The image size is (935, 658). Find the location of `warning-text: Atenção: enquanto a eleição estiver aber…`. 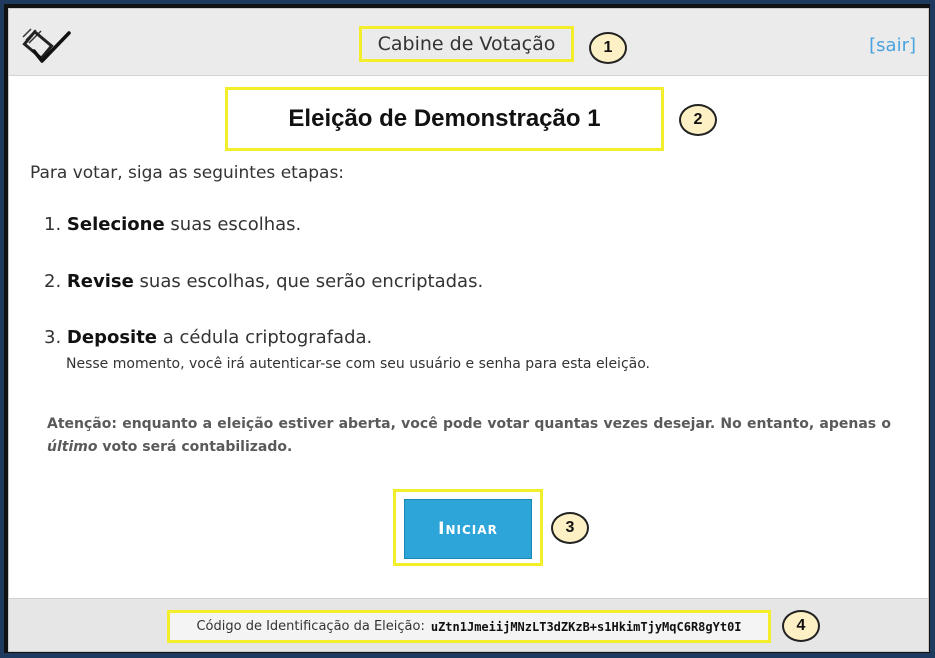

warning-text: Atenção: enquanto a eleição estiver aber… is located at coordinates (469, 435).